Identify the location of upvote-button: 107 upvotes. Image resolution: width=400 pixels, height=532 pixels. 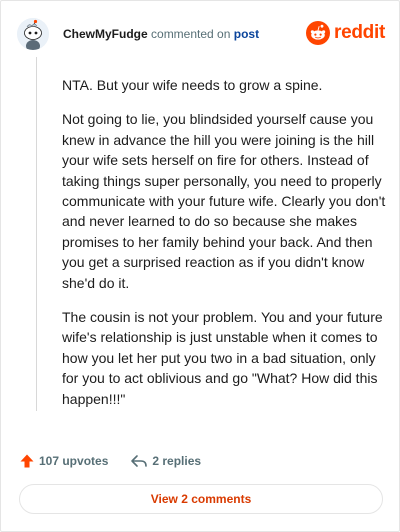
(63, 461).